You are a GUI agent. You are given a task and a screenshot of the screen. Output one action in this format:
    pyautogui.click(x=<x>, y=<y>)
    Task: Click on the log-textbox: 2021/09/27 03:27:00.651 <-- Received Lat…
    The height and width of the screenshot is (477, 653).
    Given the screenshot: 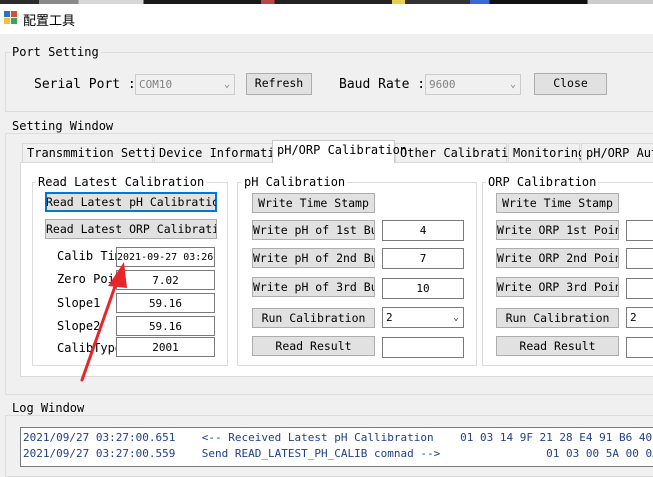 What is the action you would take?
    pyautogui.click(x=336, y=447)
    